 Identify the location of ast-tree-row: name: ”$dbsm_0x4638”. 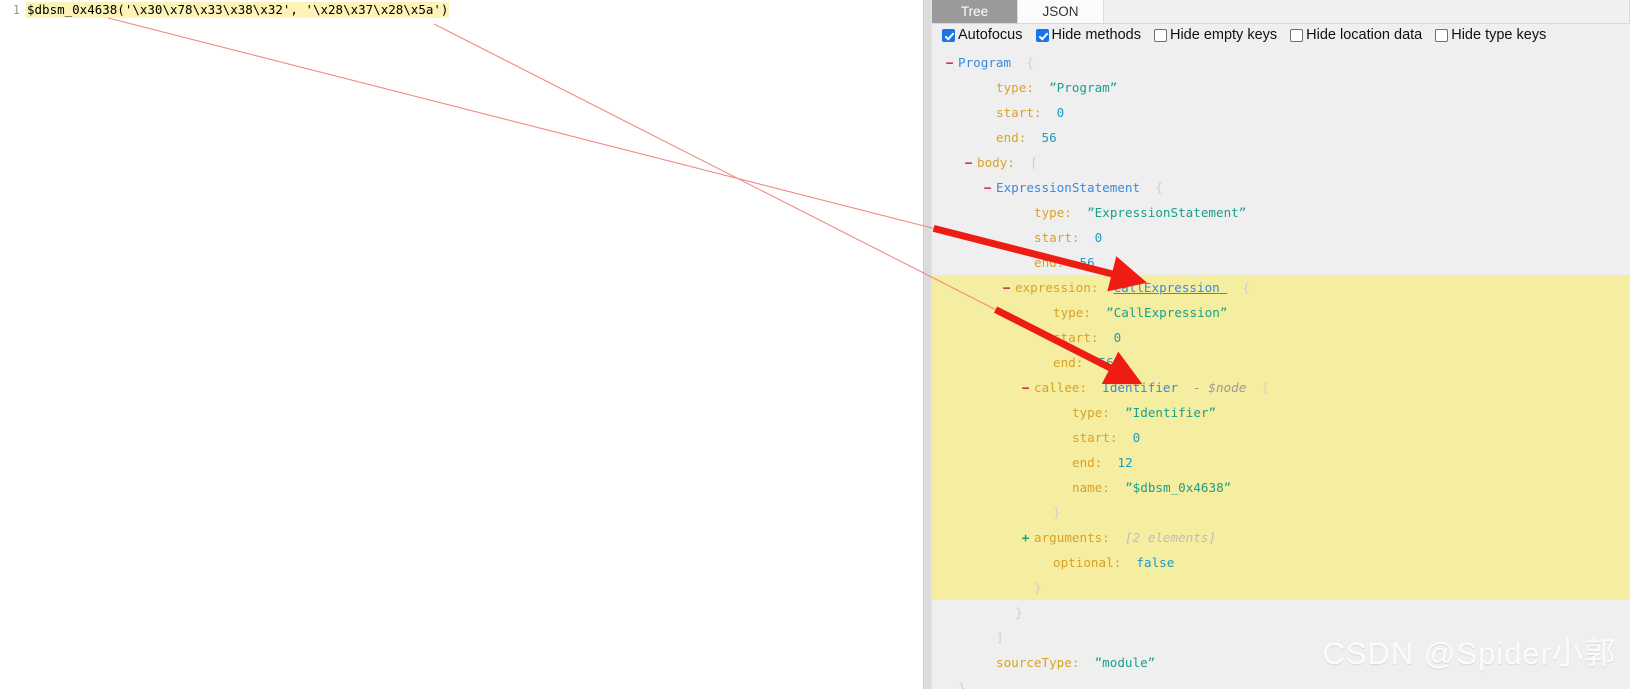
(1281, 487).